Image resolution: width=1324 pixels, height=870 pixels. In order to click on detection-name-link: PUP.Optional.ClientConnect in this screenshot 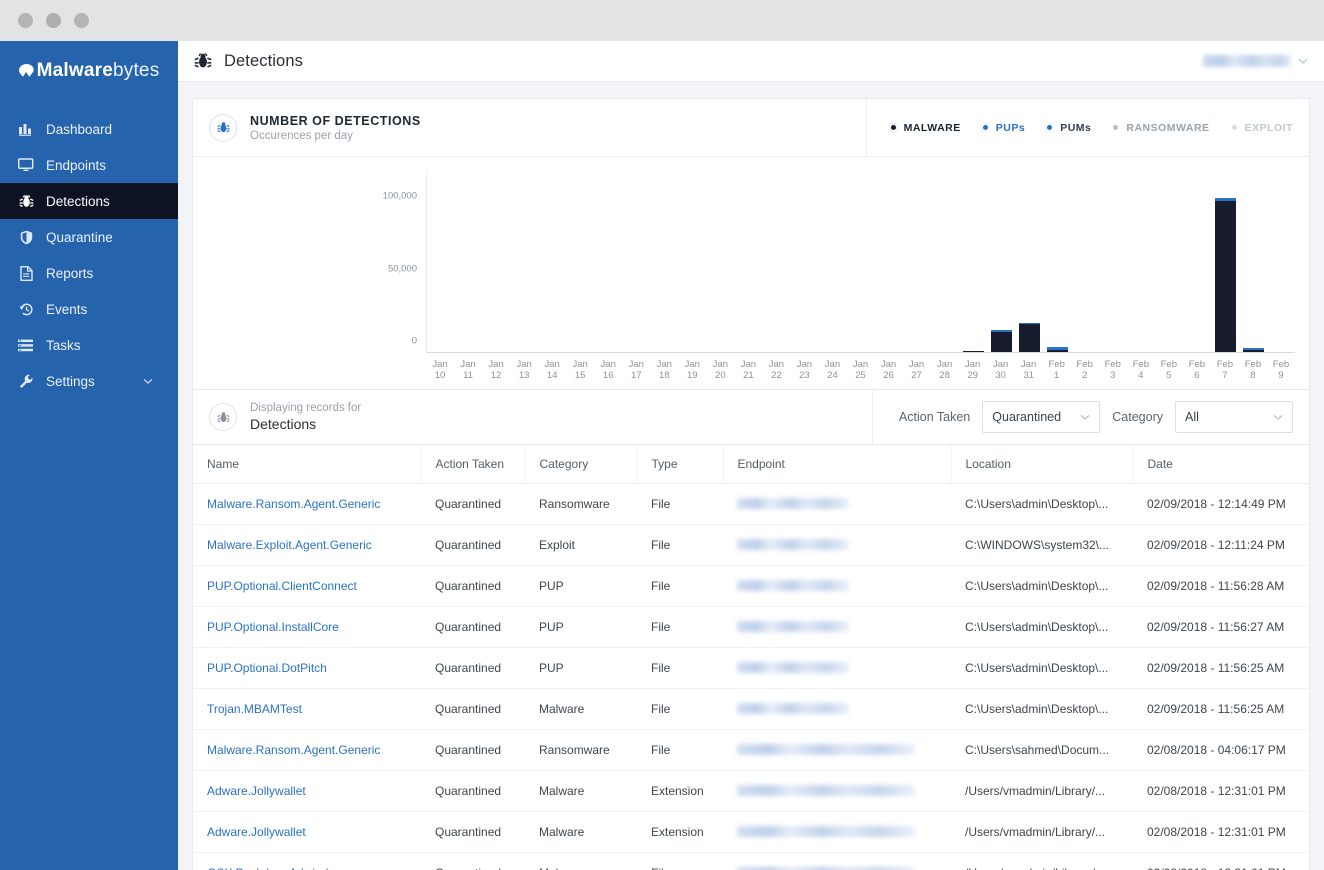, I will do `click(282, 586)`.